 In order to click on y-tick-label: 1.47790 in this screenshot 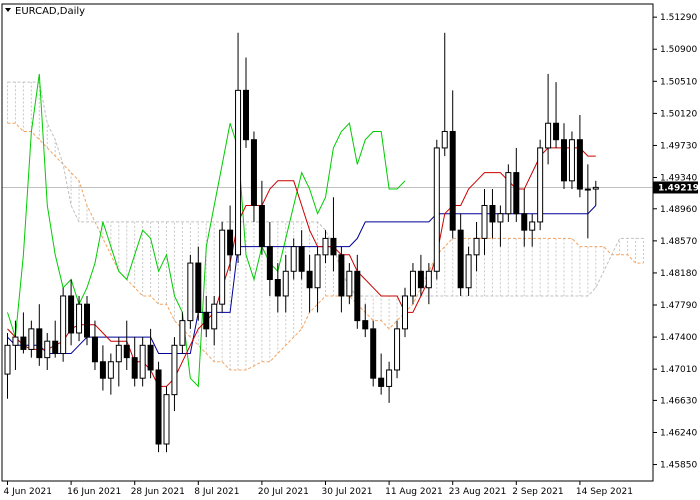, I will do `click(678, 306)`.